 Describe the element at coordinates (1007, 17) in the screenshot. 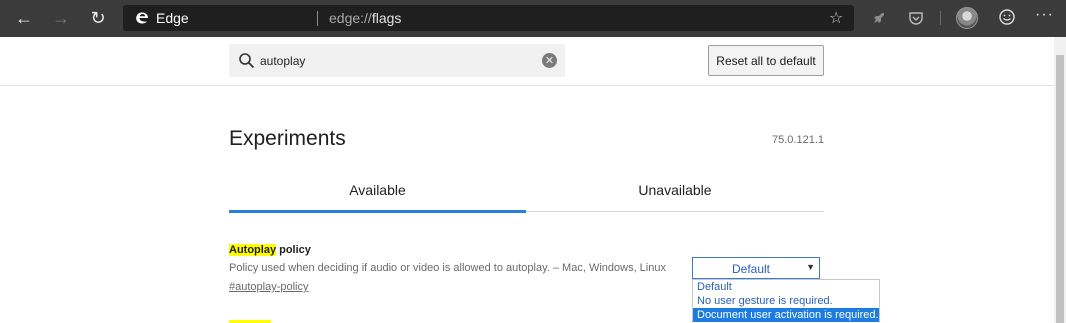

I see `feedback-smiley-icon` at that location.